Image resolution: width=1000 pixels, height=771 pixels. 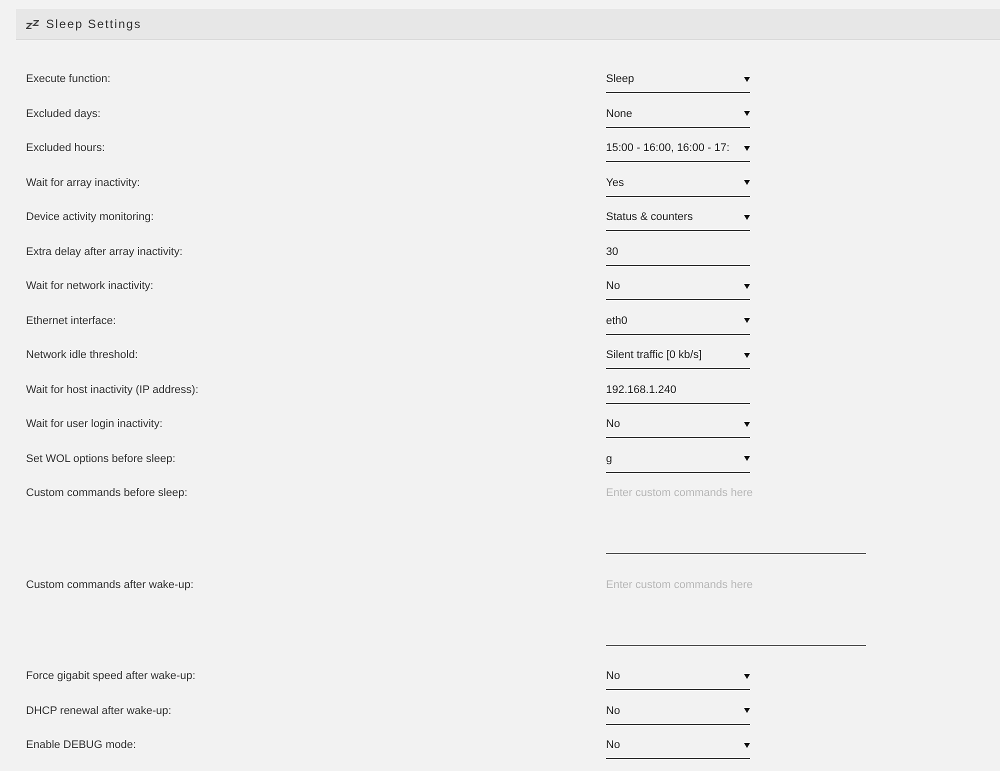 I want to click on dropdown: None, so click(x=678, y=112).